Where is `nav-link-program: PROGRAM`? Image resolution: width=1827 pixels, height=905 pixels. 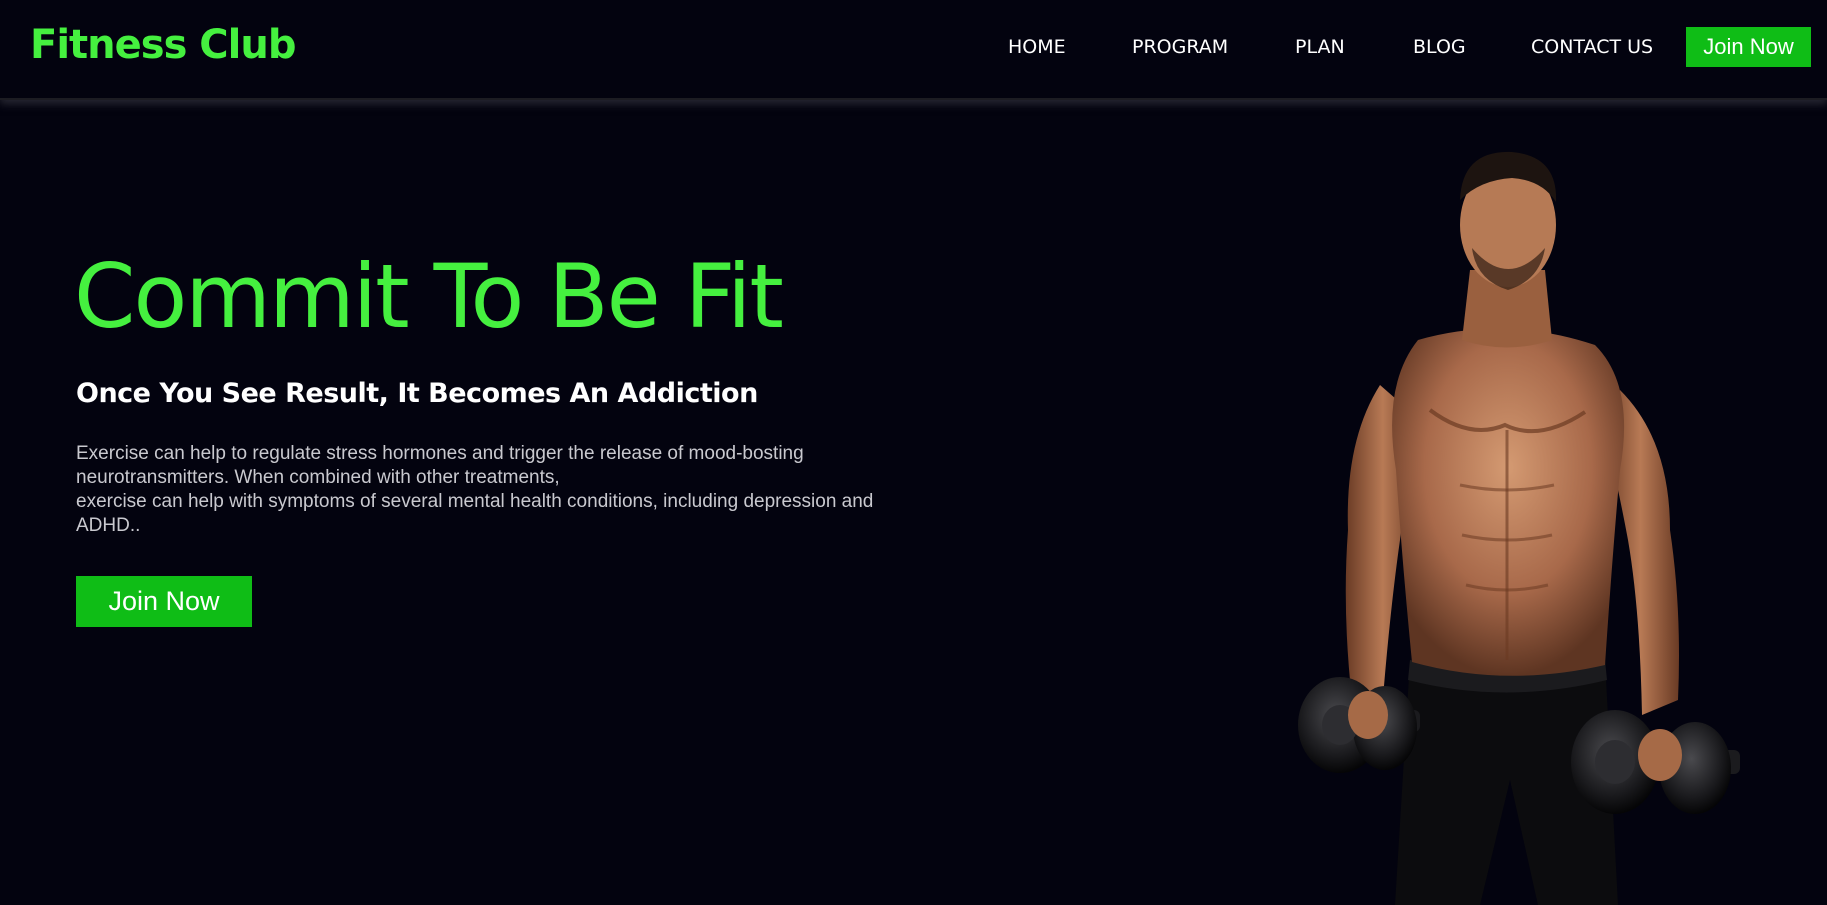
nav-link-program: PROGRAM is located at coordinates (1180, 47).